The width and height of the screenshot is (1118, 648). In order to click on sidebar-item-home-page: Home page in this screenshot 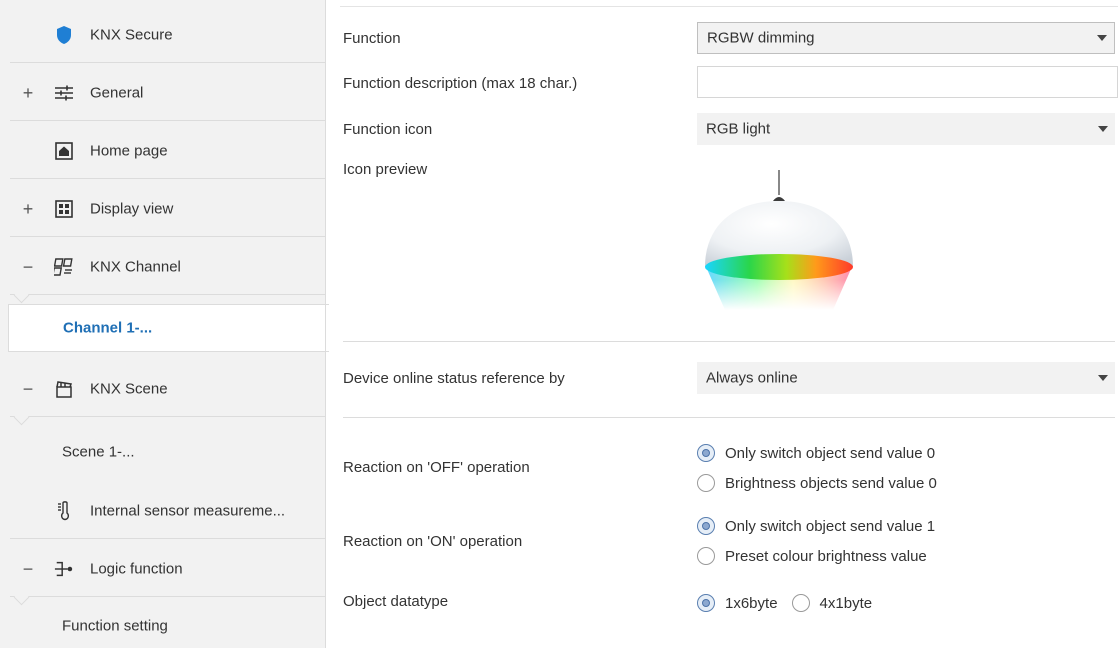, I will do `click(162, 150)`.